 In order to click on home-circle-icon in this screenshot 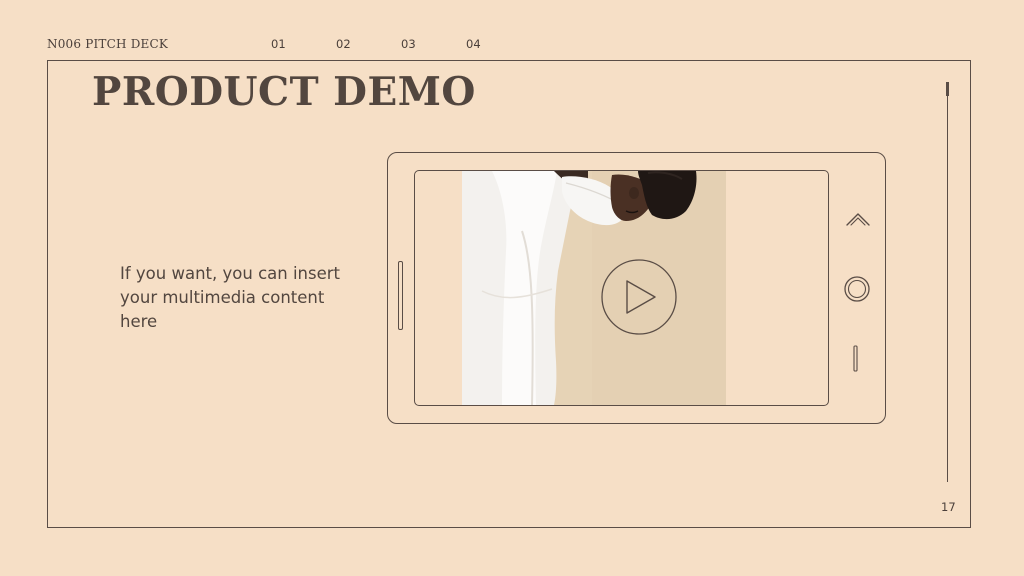, I will do `click(857, 289)`.